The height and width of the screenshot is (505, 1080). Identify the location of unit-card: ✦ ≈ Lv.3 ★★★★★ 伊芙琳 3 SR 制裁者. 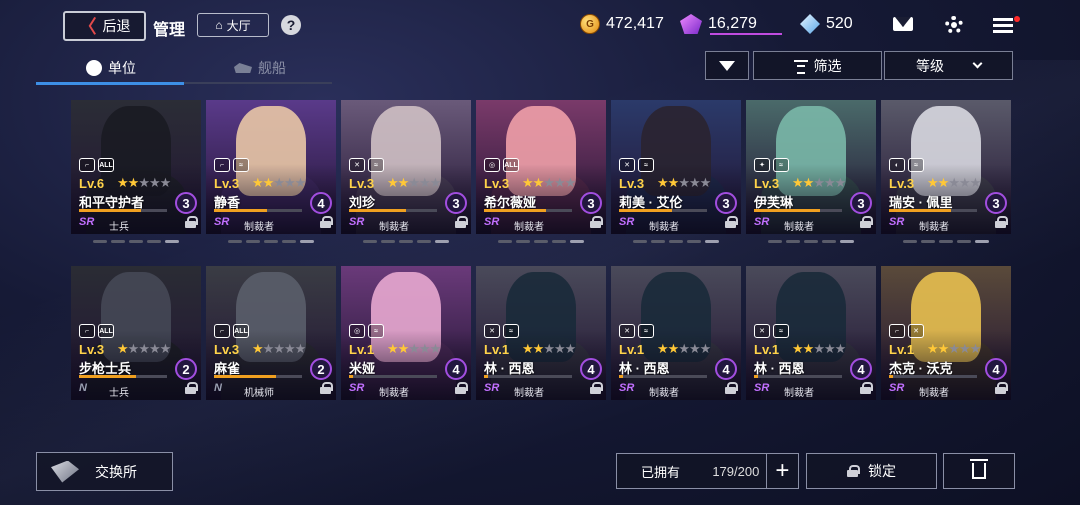
(811, 176).